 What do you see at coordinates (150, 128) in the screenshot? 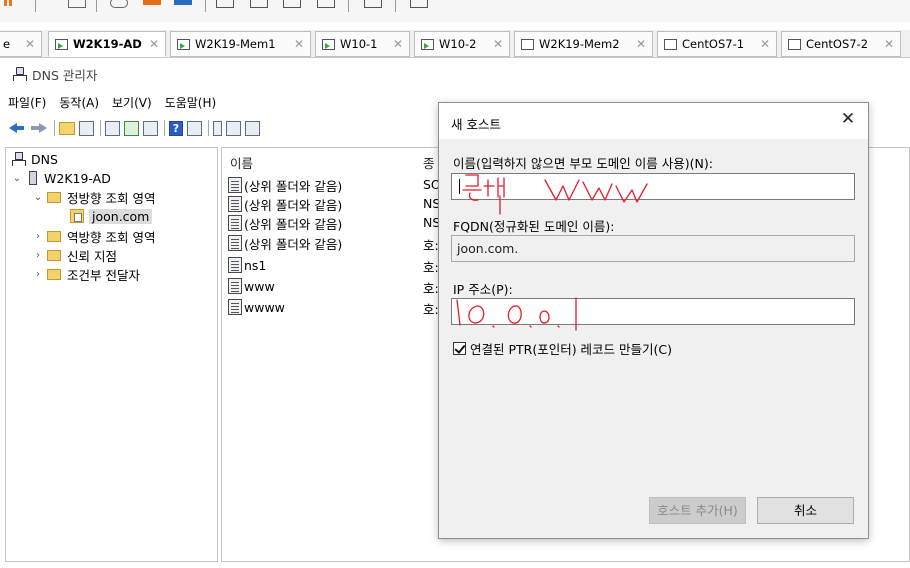
I see `export-list-icon` at bounding box center [150, 128].